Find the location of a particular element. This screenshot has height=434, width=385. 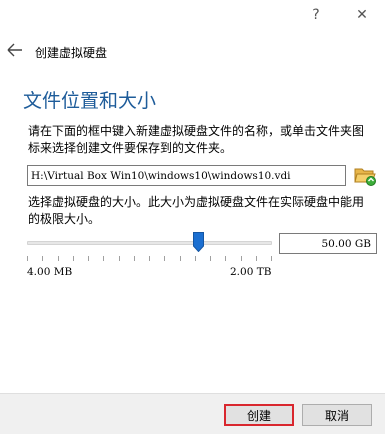

dialog-footer: 创建 取消 is located at coordinates (192, 413).